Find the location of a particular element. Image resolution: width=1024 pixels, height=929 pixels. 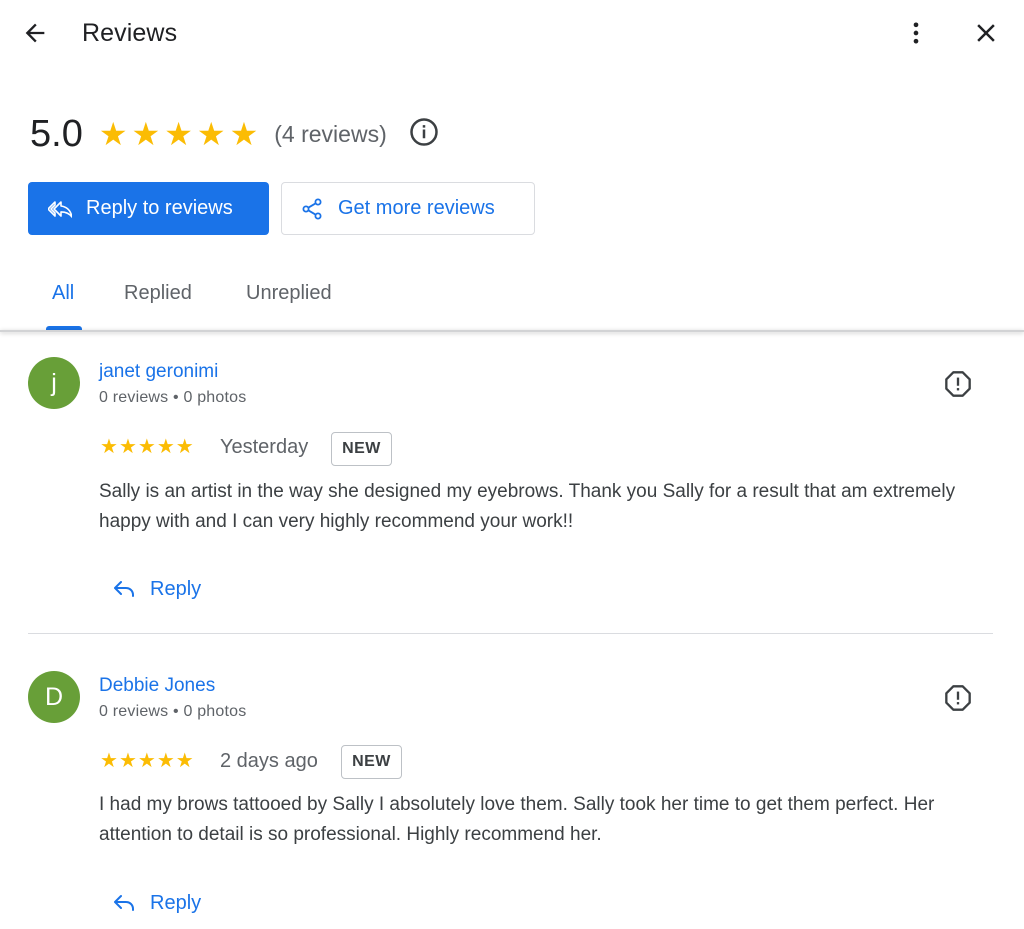

avatar: j is located at coordinates (54, 383).